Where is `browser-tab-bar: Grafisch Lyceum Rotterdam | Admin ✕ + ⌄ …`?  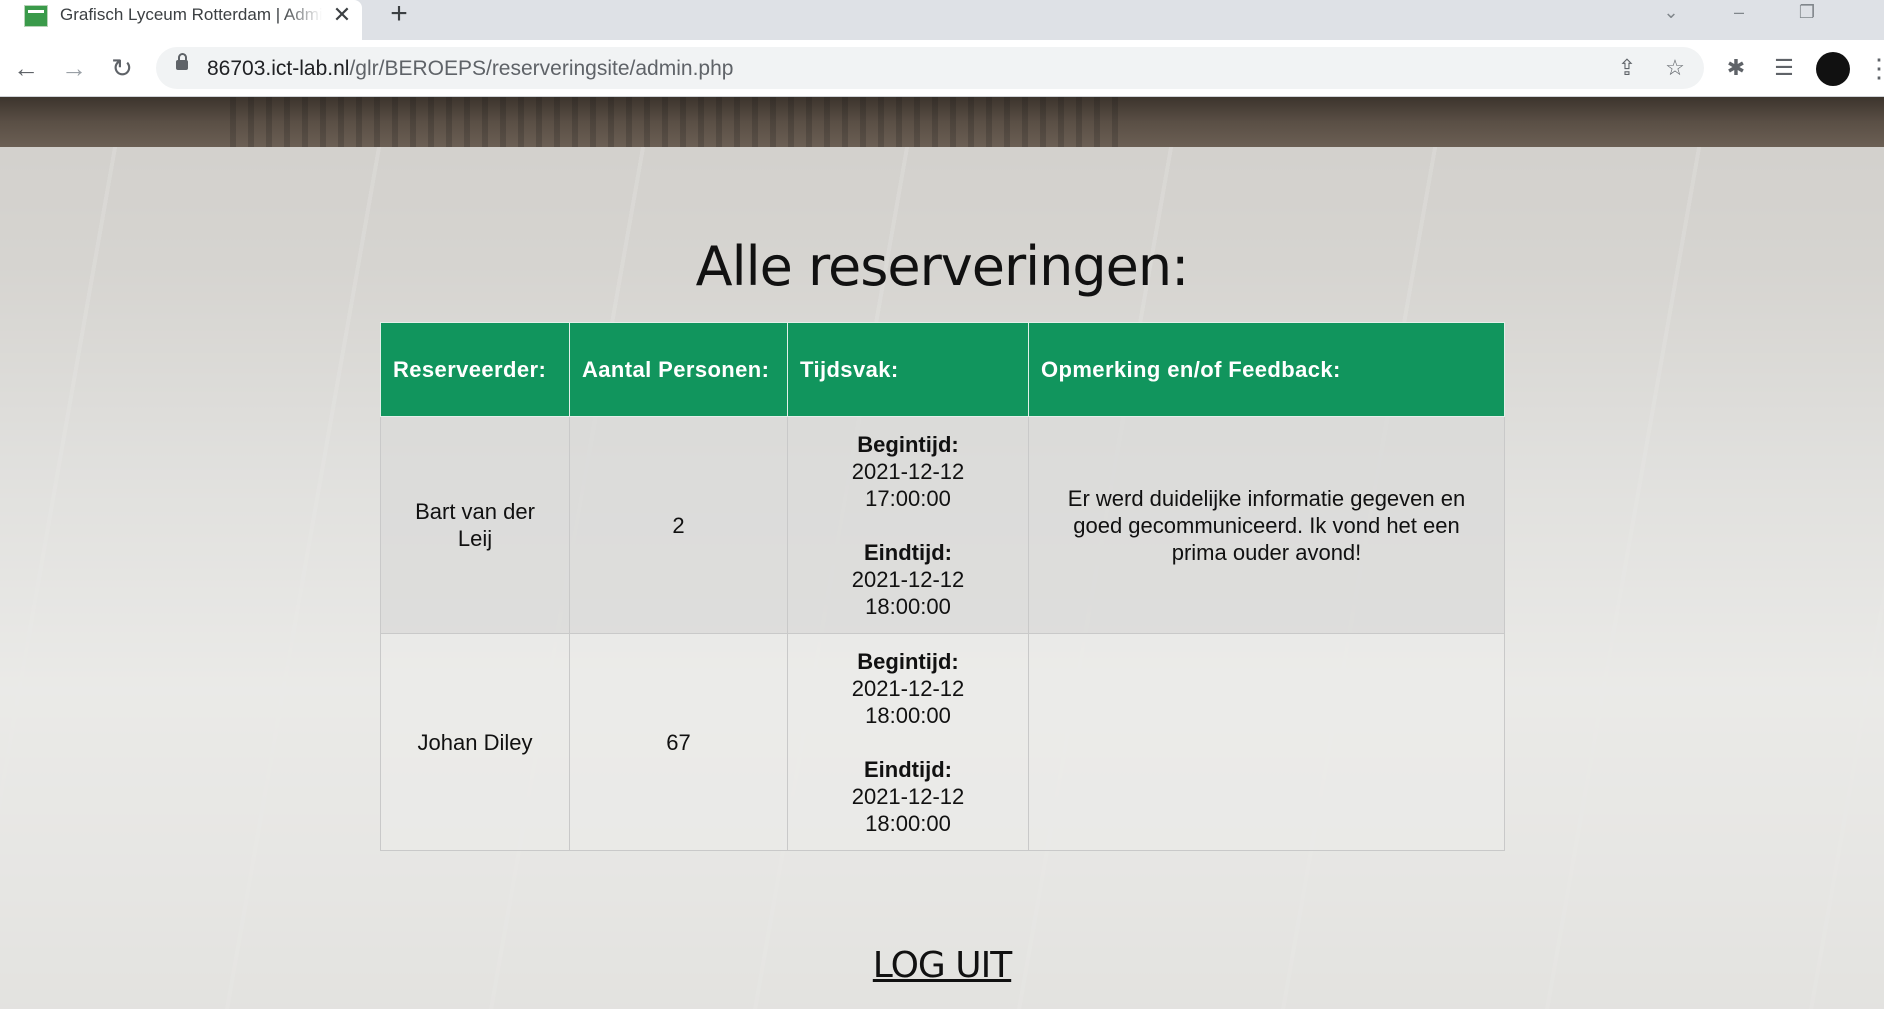 browser-tab-bar: Grafisch Lyceum Rotterdam | Admin ✕ + ⌄ … is located at coordinates (942, 20).